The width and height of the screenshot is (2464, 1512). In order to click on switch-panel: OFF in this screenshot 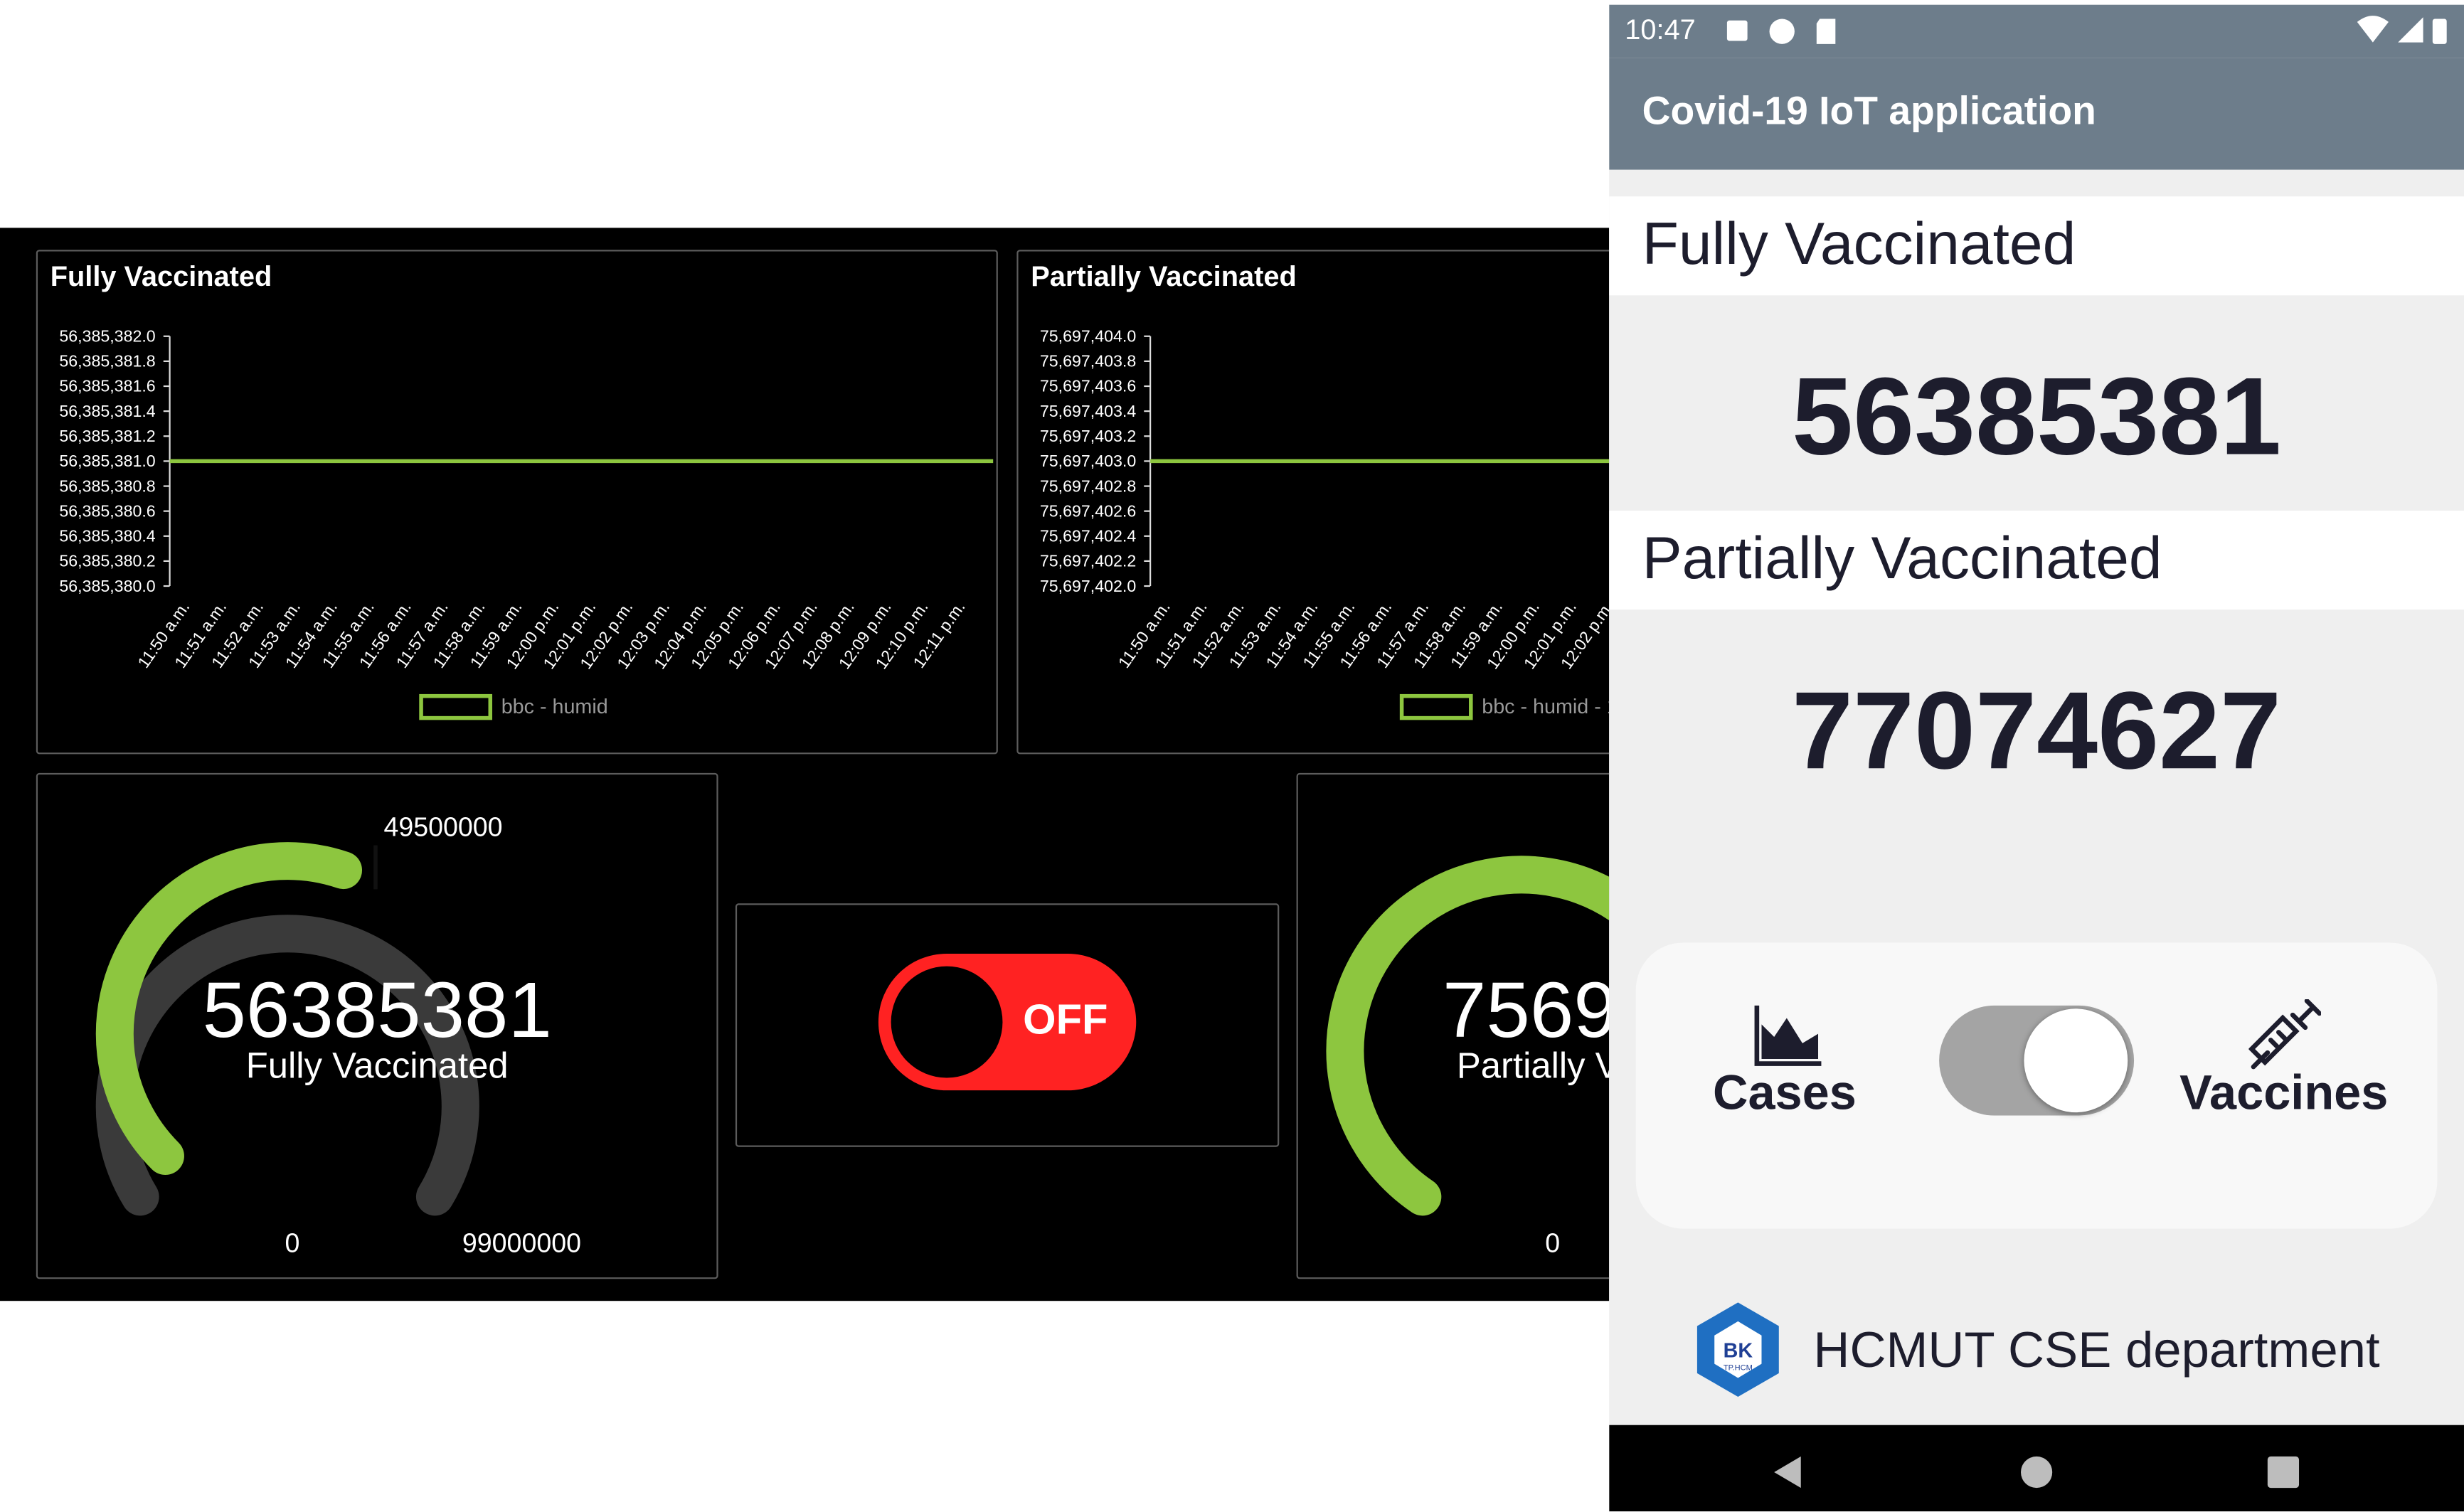, I will do `click(1007, 1025)`.